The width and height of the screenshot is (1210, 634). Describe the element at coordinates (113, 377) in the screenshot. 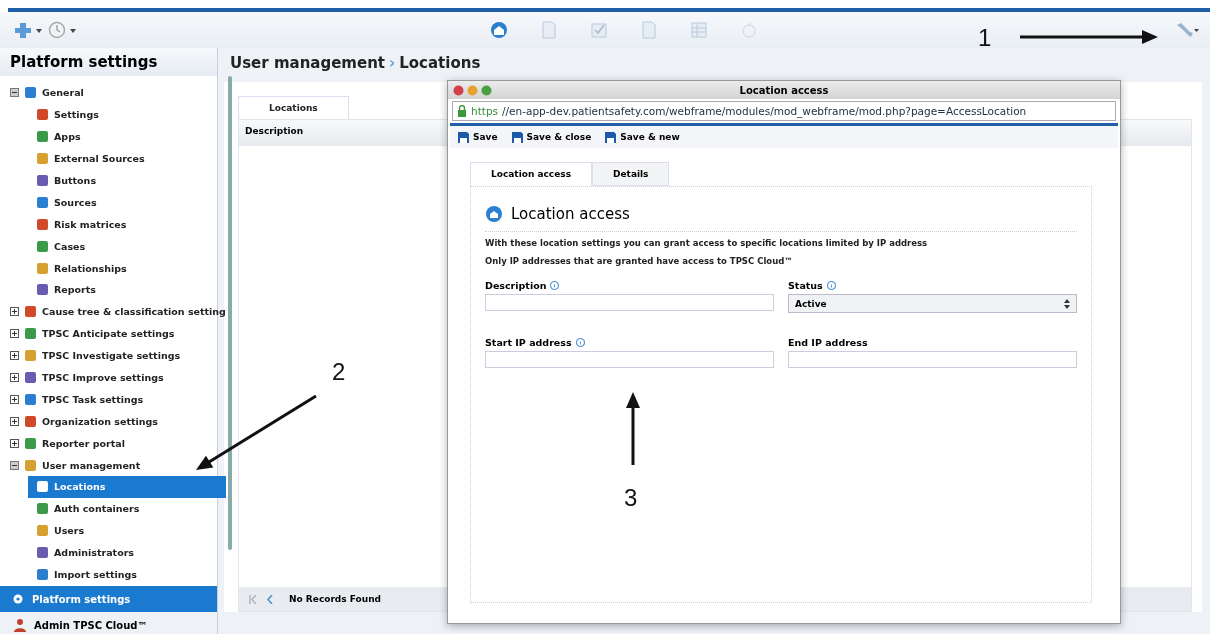

I see `tree-item: TPSC Improve settings` at that location.